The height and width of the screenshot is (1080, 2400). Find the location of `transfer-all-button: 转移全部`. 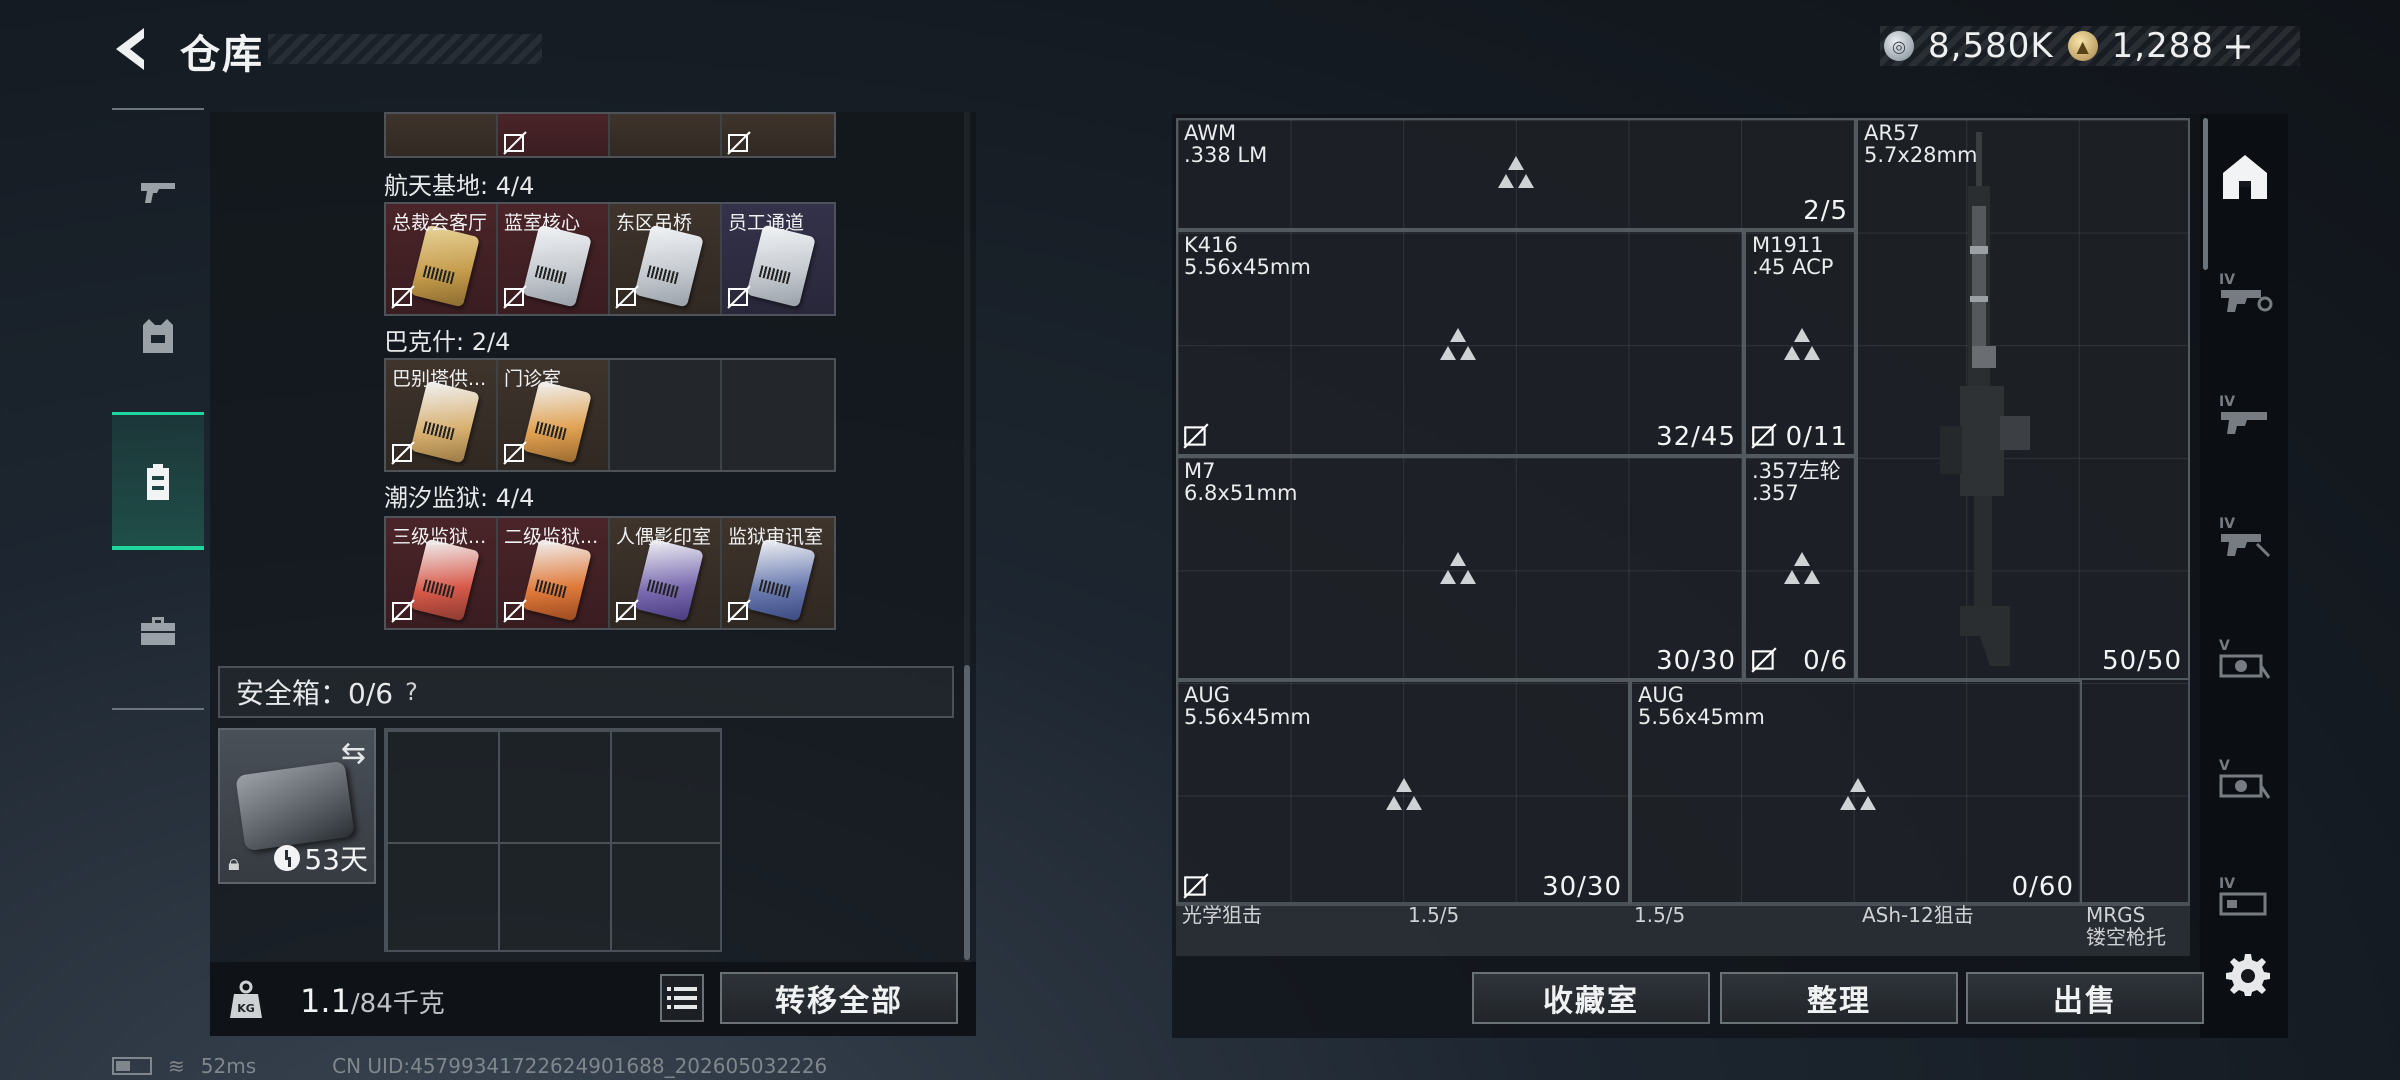

transfer-all-button: 转移全部 is located at coordinates (839, 998).